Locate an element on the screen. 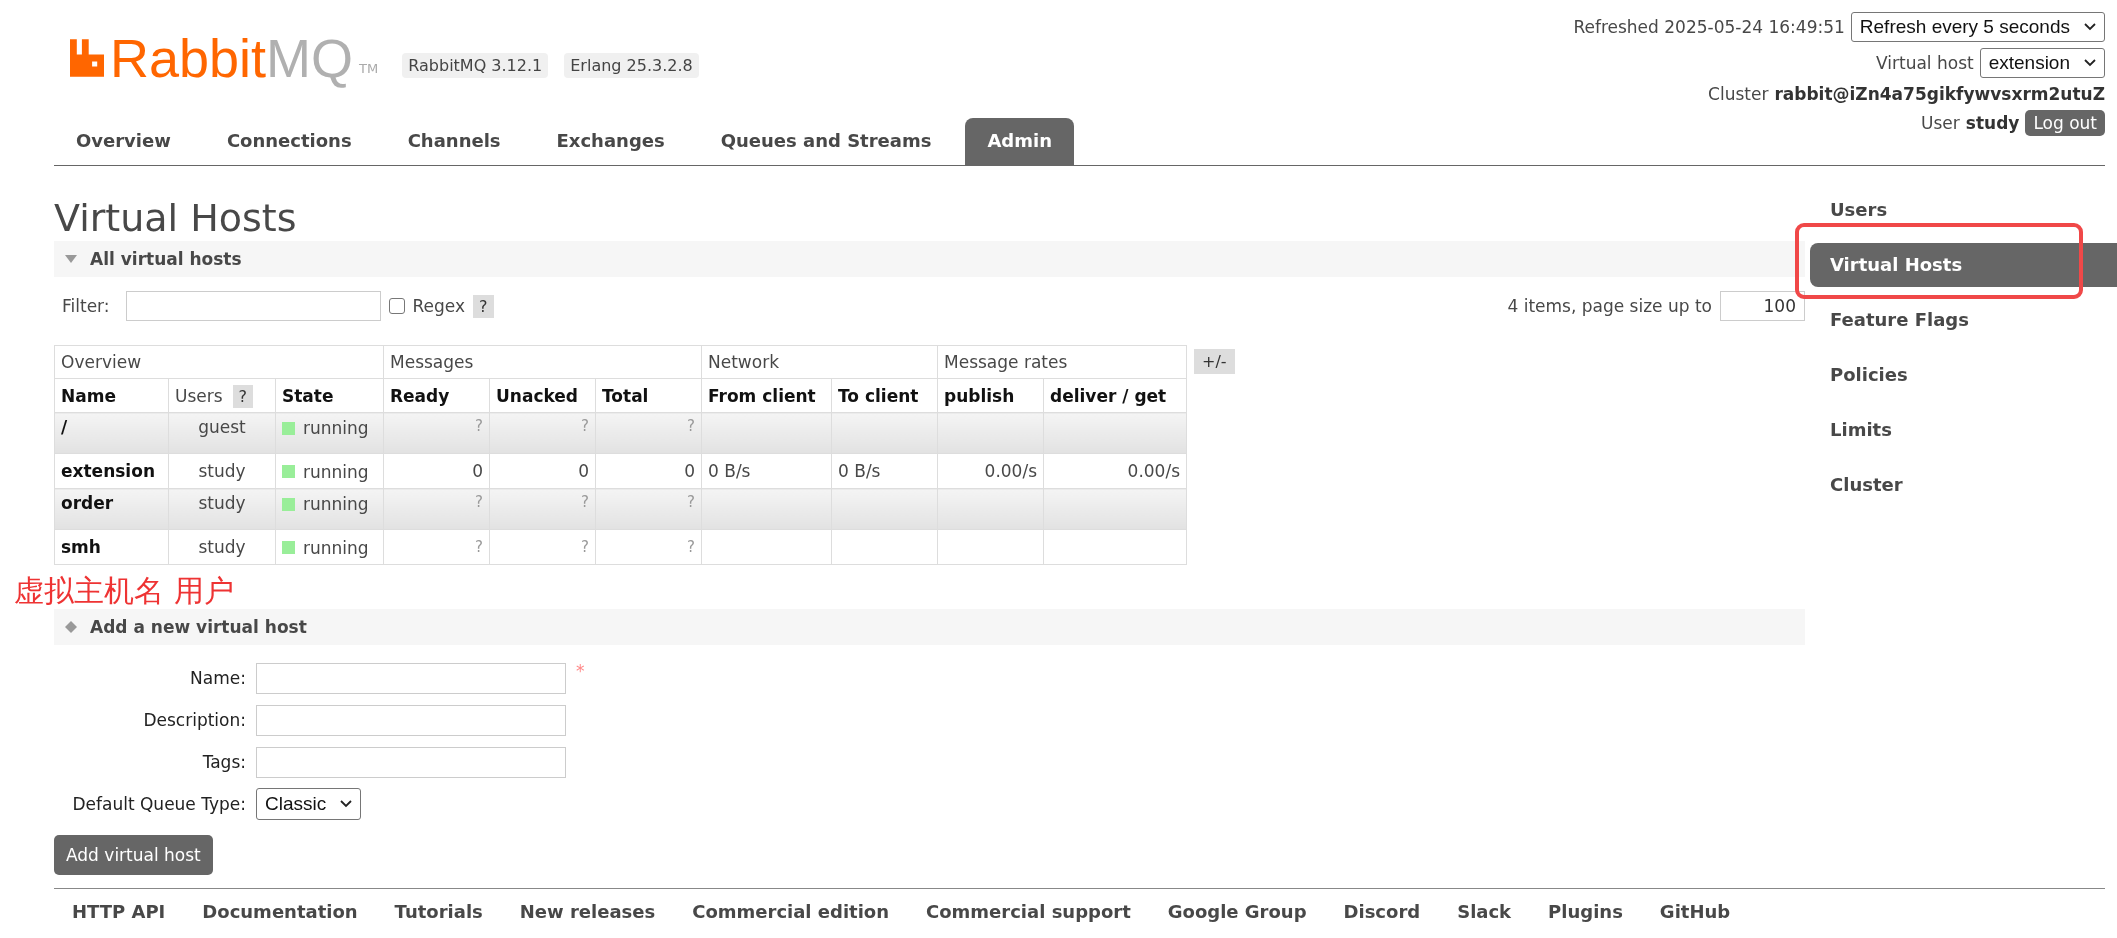 This screenshot has height=938, width=2117. field-label: Default Queue Type: is located at coordinates (158, 804).